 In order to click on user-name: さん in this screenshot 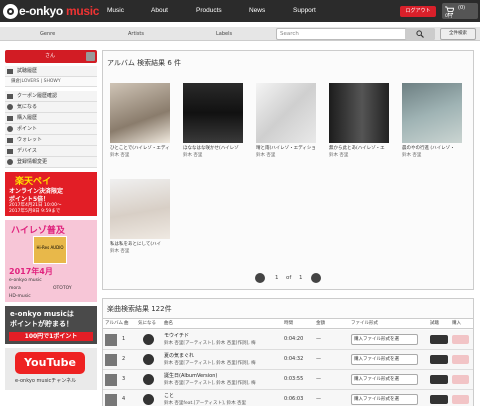, I will do `click(50, 56)`.